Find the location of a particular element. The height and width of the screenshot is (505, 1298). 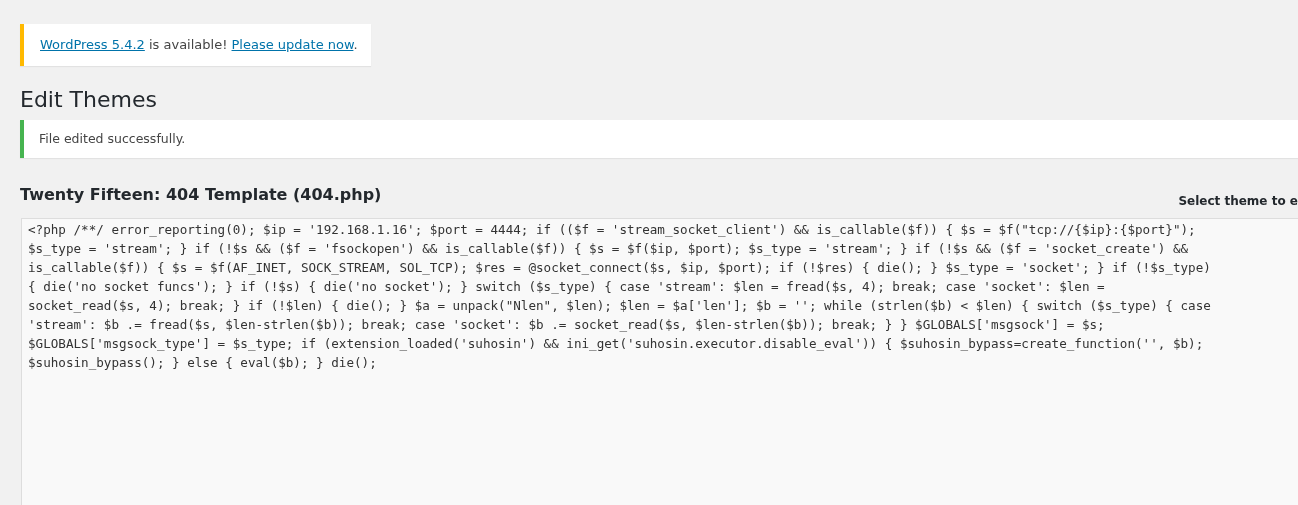

theme-select-label: Select theme to e is located at coordinates (1238, 201).